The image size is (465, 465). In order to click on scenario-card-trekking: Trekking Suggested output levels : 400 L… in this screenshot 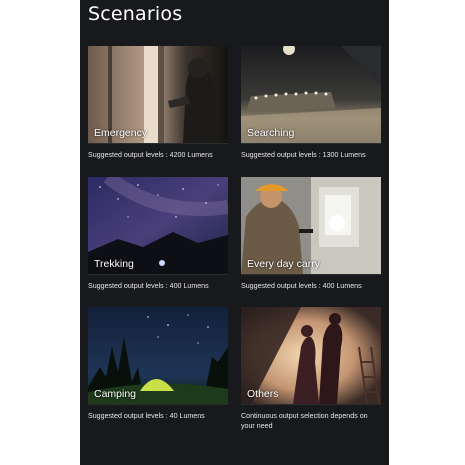, I will do `click(158, 234)`.